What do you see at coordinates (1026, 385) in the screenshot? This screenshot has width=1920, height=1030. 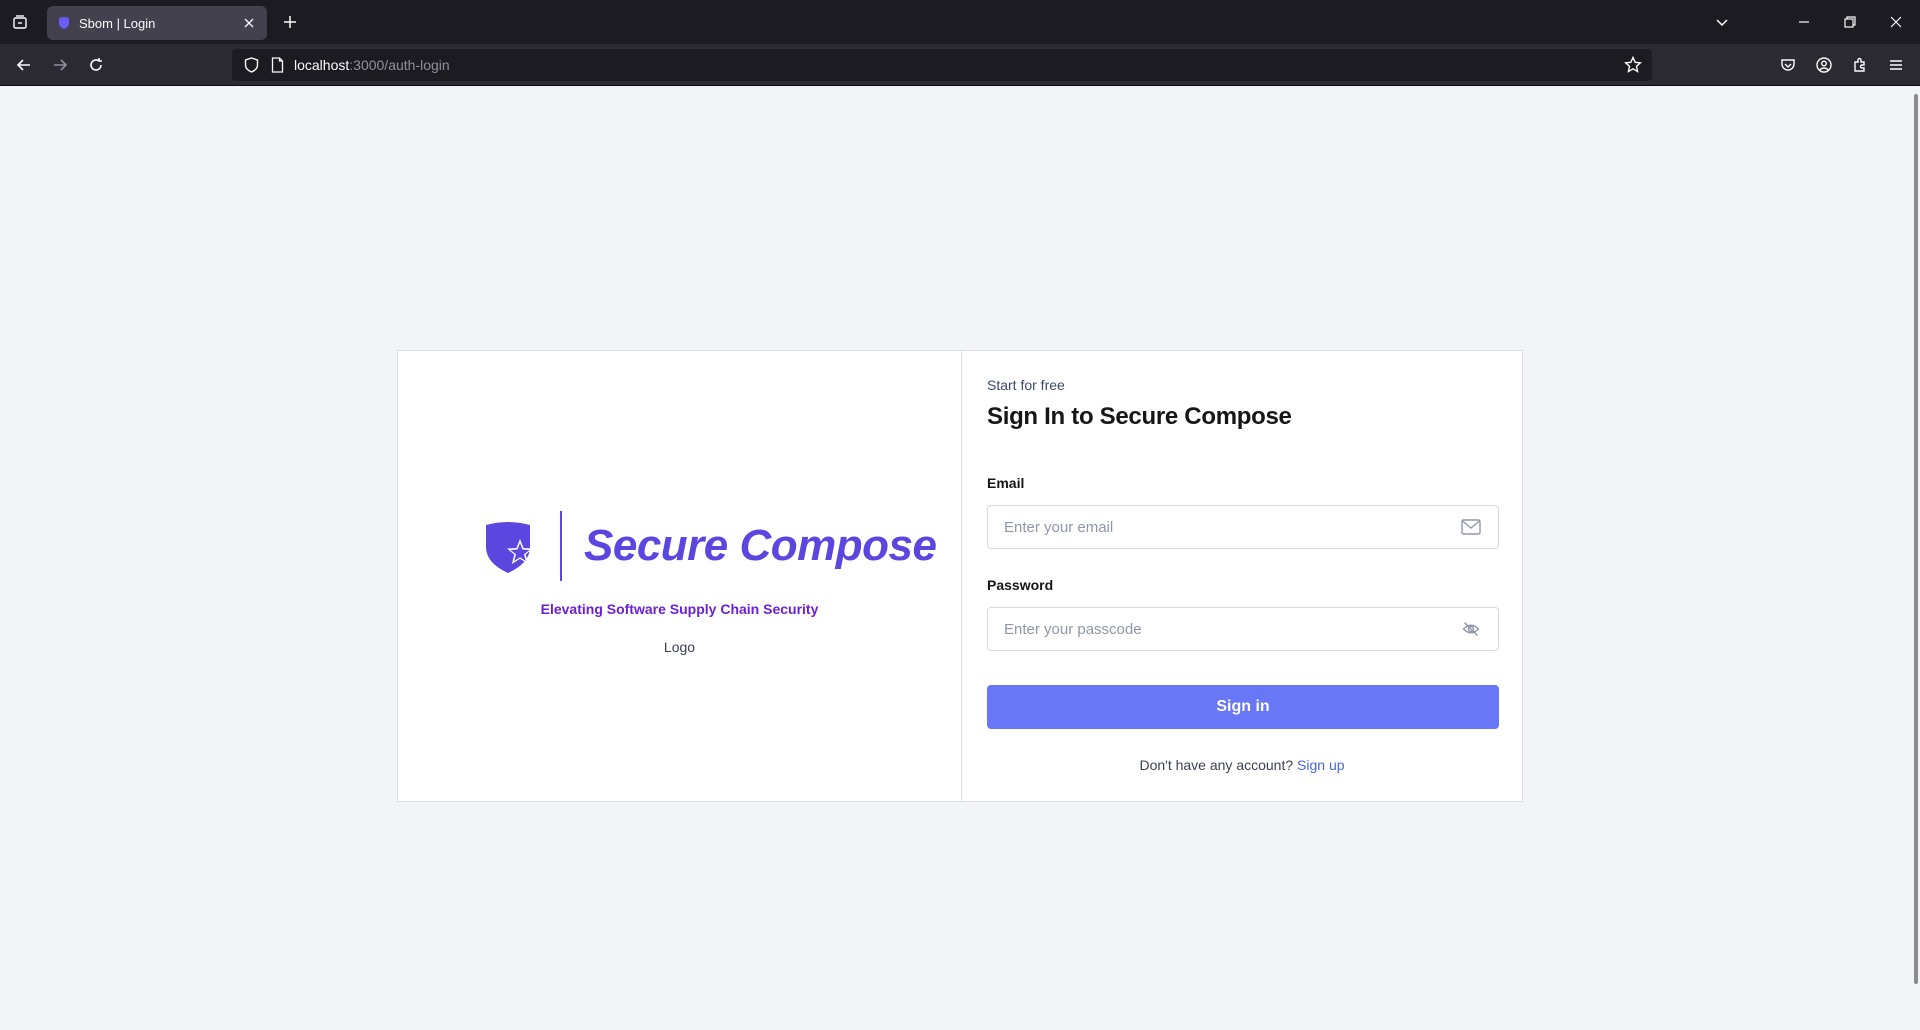 I see `eyebrow-text: Start for free` at bounding box center [1026, 385].